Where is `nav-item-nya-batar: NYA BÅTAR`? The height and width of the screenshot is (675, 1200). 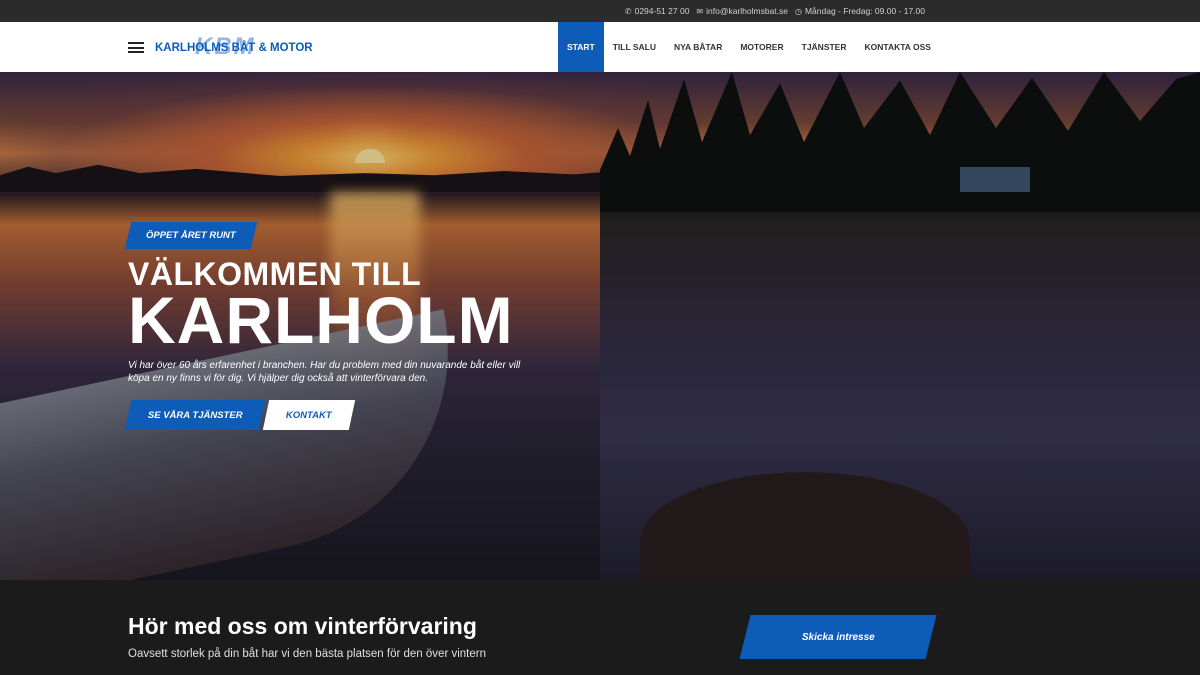 nav-item-nya-batar: NYA BÅTAR is located at coordinates (698, 47).